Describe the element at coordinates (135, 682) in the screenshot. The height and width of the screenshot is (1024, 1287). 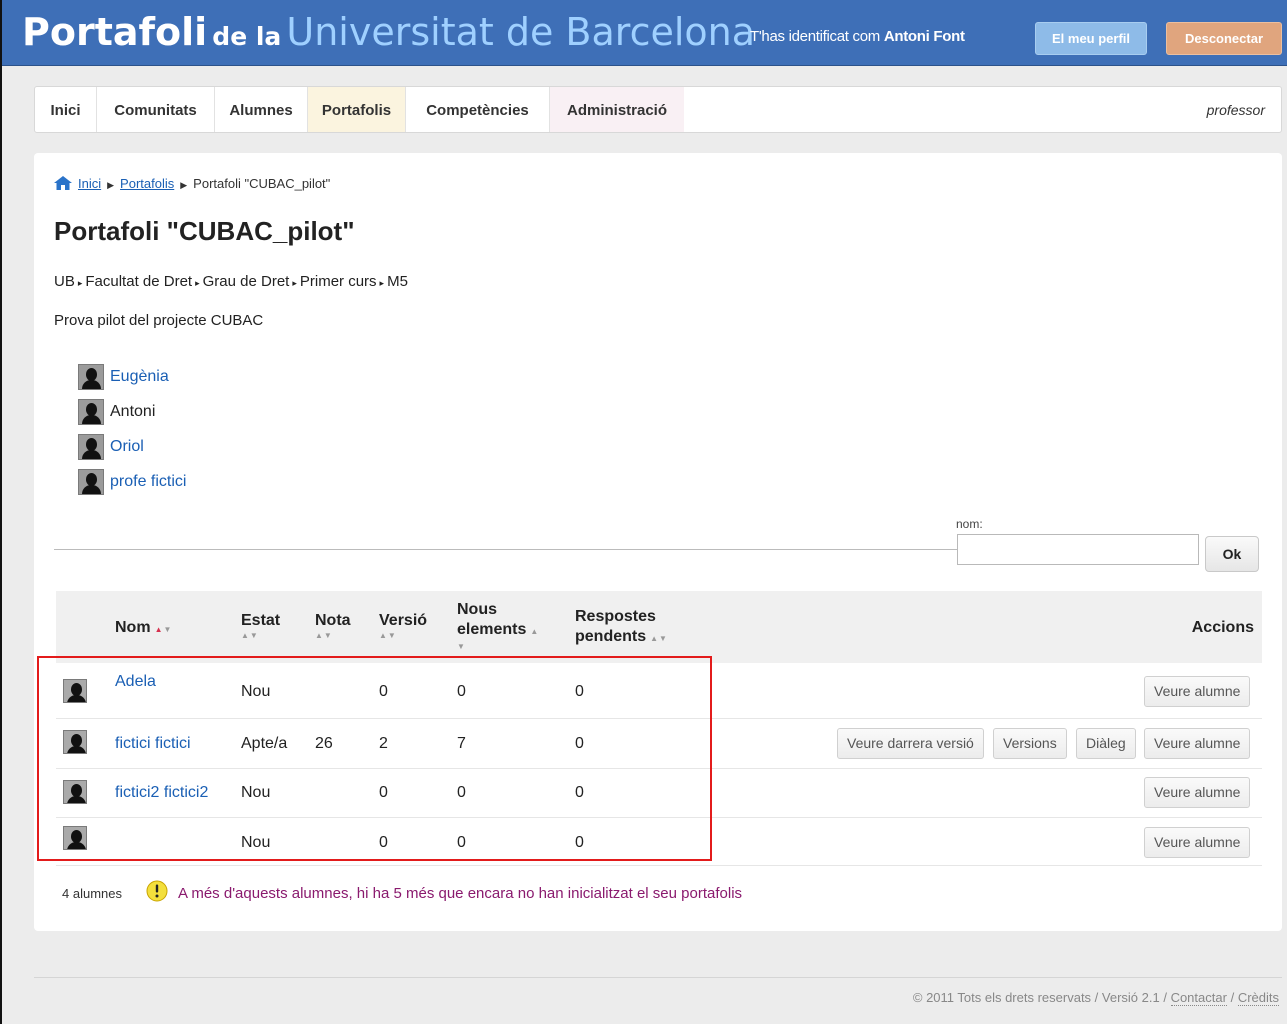
I see `student-name-link: Adela` at that location.